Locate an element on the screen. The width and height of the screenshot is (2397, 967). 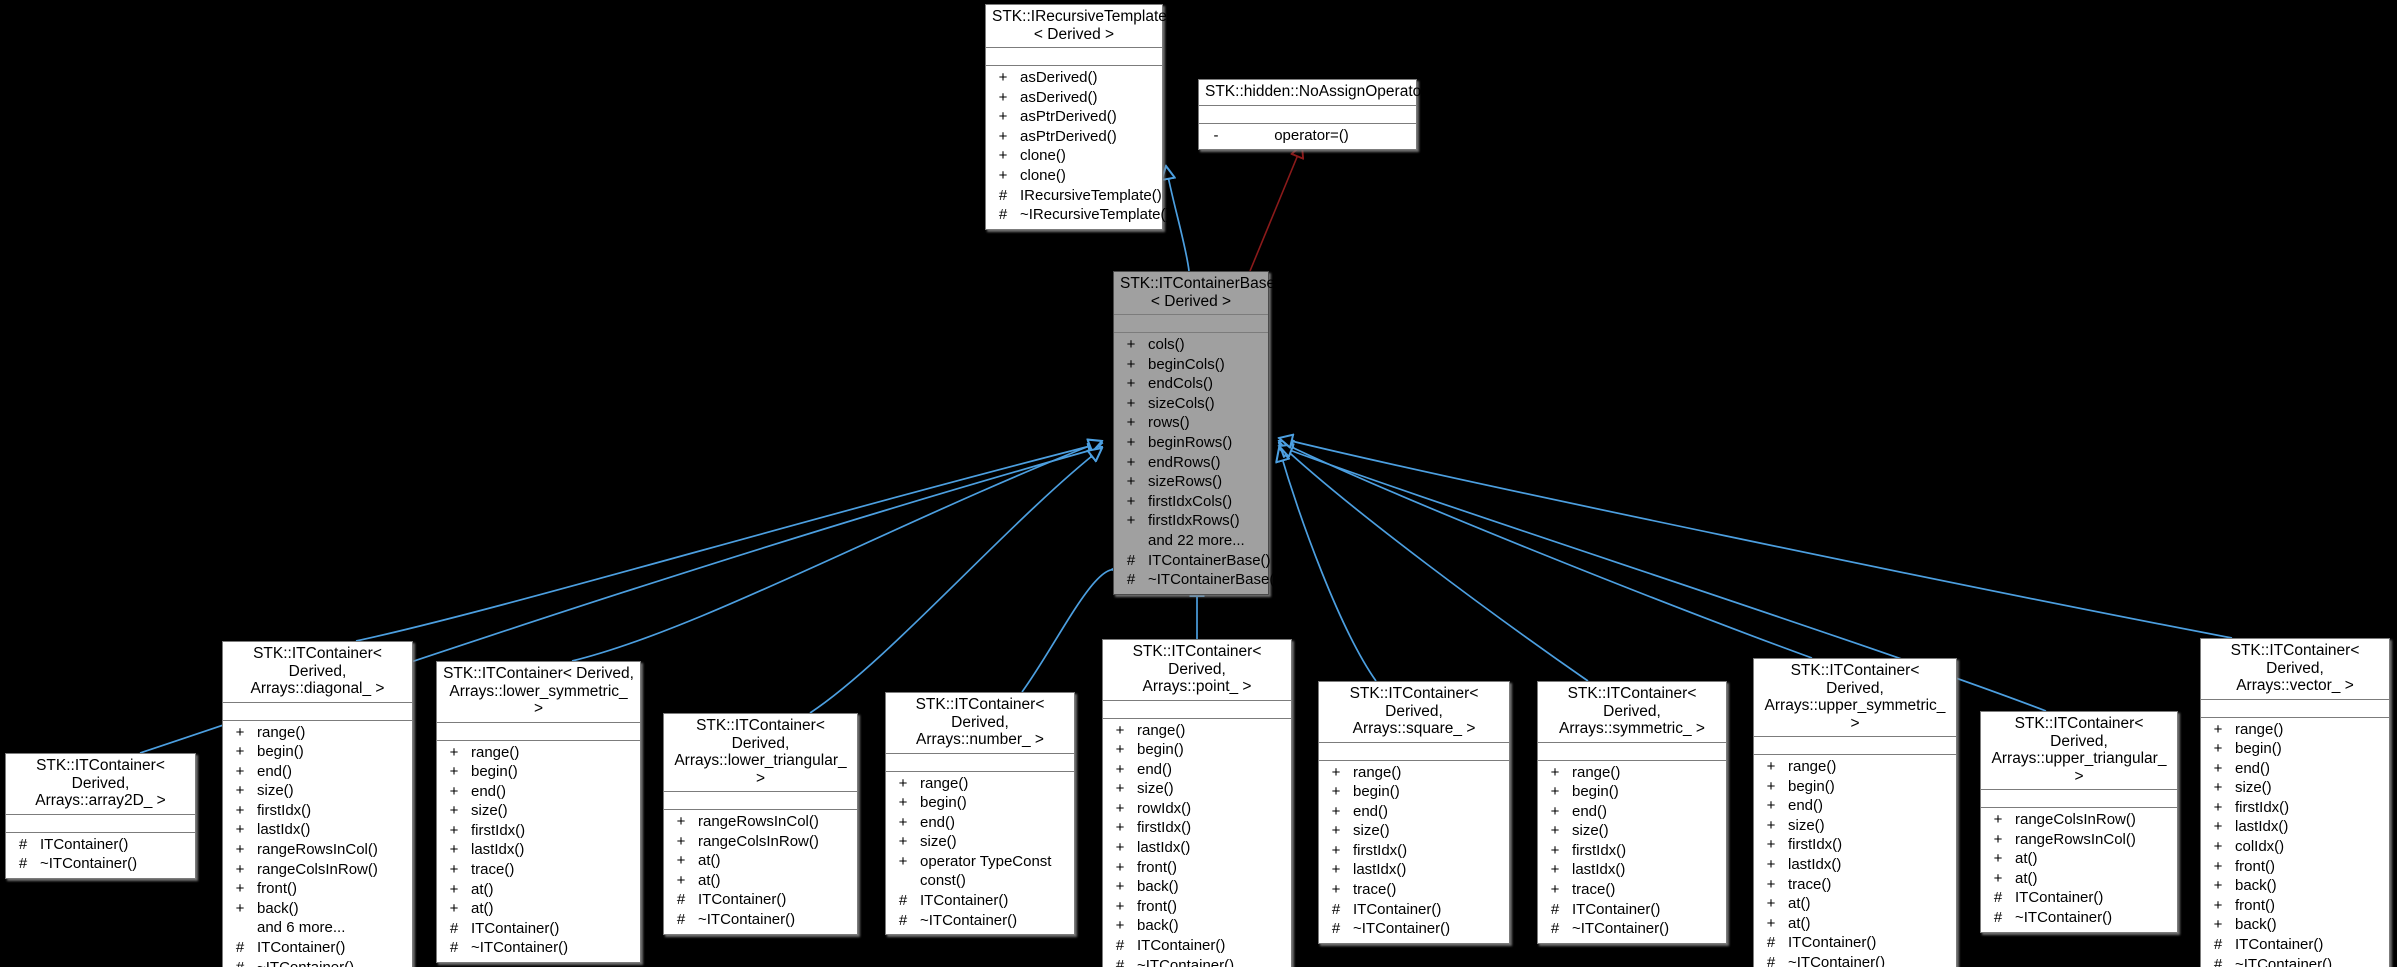
class-member-row: # ITContainerBase() is located at coordinates (1192, 561).